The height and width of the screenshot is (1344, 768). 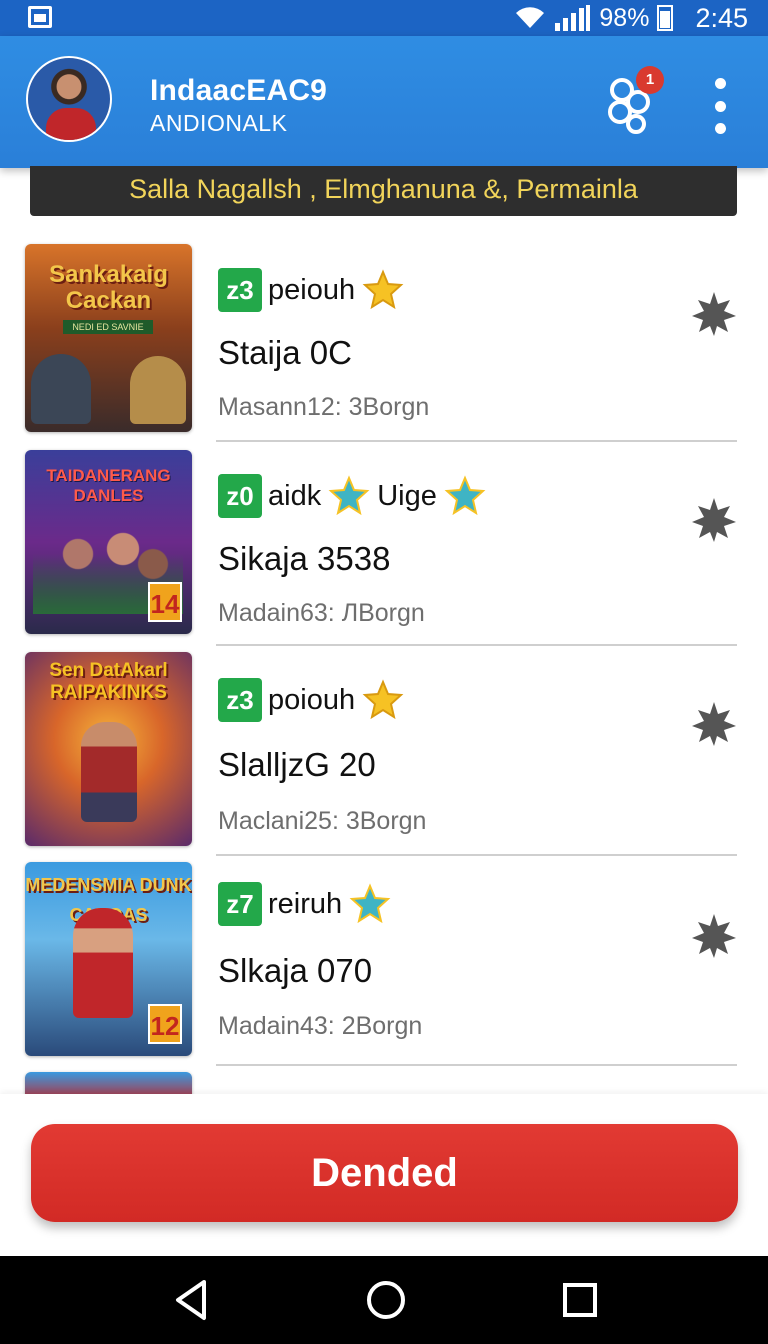 I want to click on item-meta: Madain43: 2Borgn, so click(x=320, y=1026).